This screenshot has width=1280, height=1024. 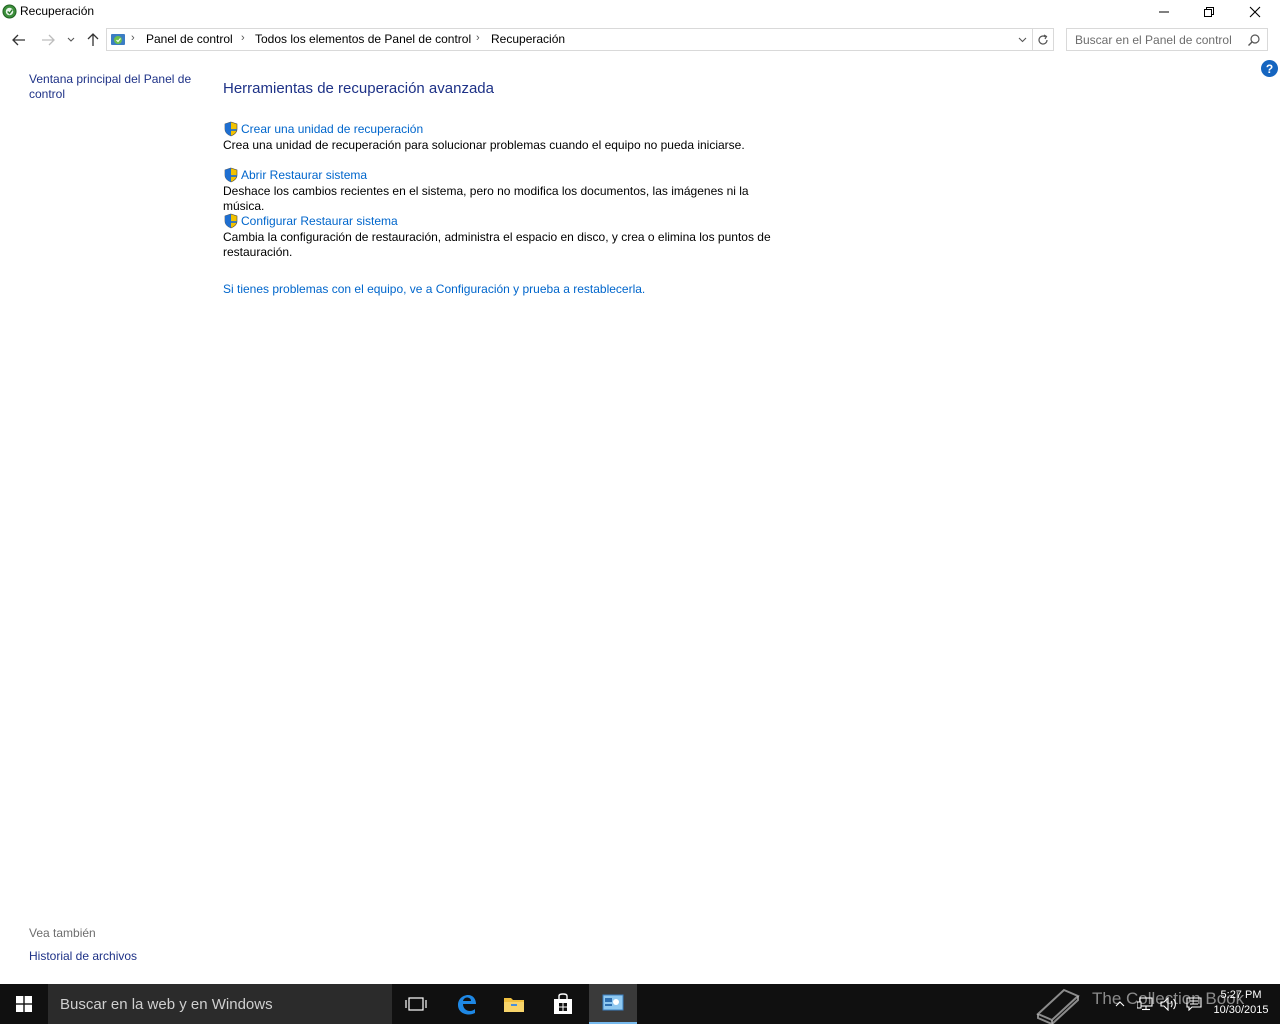 I want to click on network-icon, so click(x=1145, y=1004).